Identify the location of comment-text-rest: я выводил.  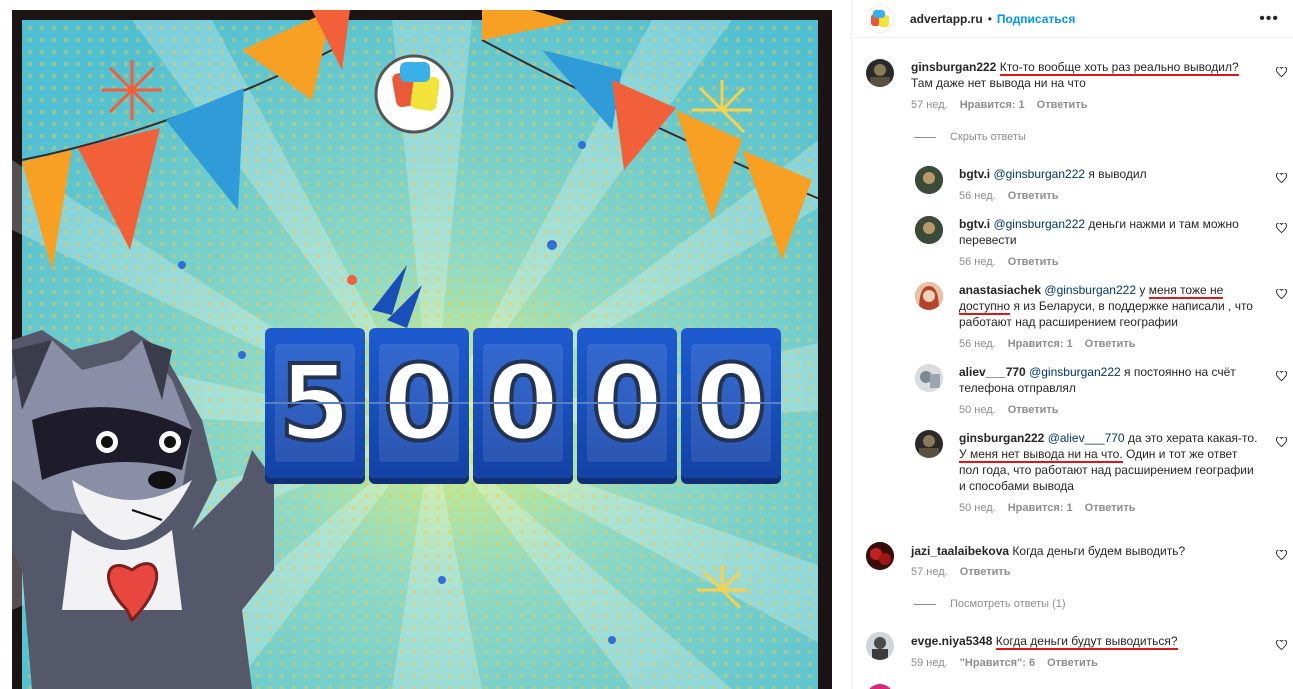
(1117, 174).